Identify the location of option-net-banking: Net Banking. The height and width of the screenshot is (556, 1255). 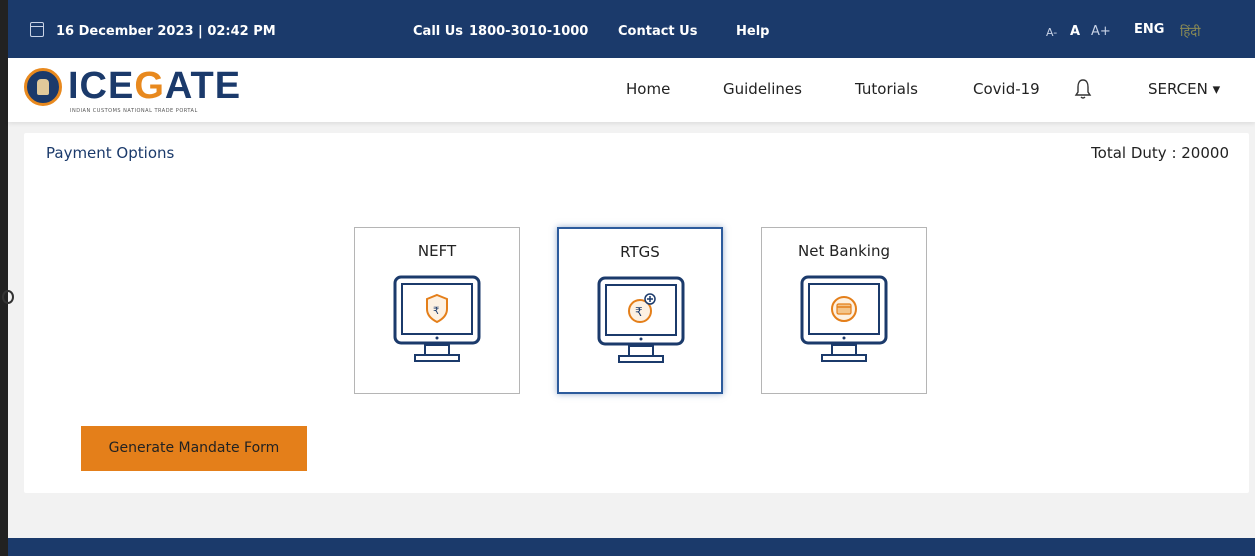
(844, 310).